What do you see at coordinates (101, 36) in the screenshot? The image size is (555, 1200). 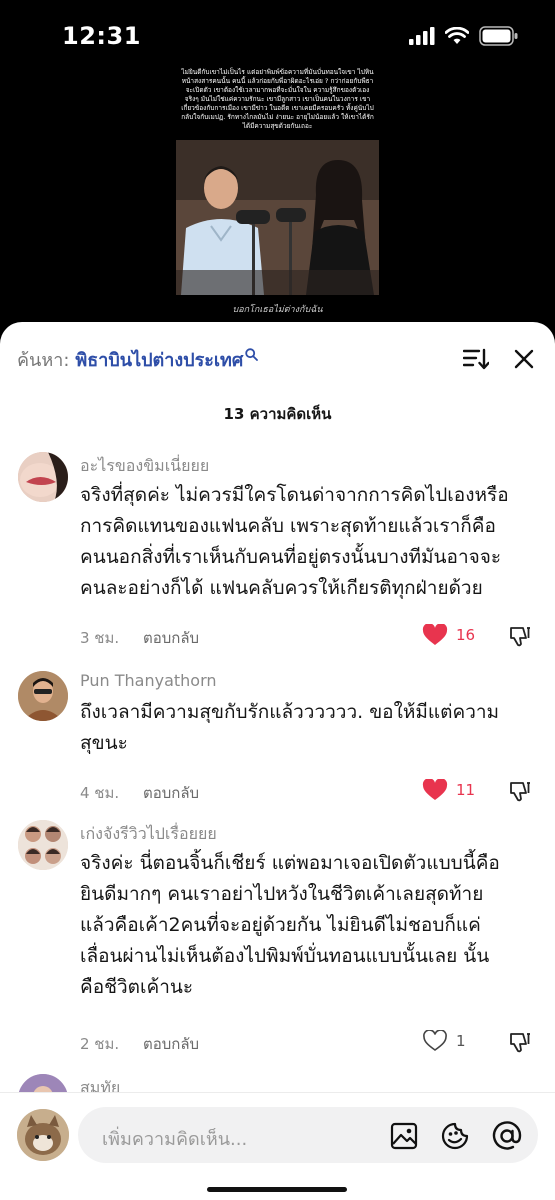 I see `status-time: 12:31` at bounding box center [101, 36].